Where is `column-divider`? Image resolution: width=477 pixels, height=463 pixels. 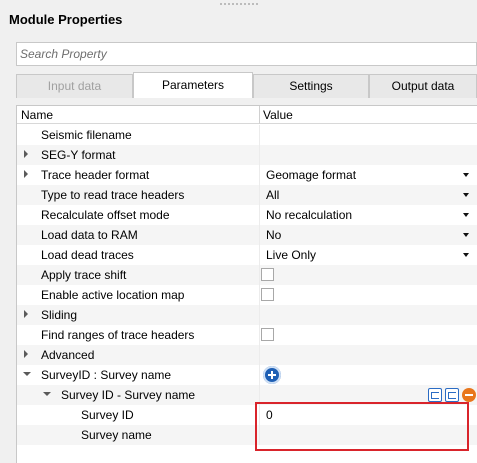
column-divider is located at coordinates (259, 115).